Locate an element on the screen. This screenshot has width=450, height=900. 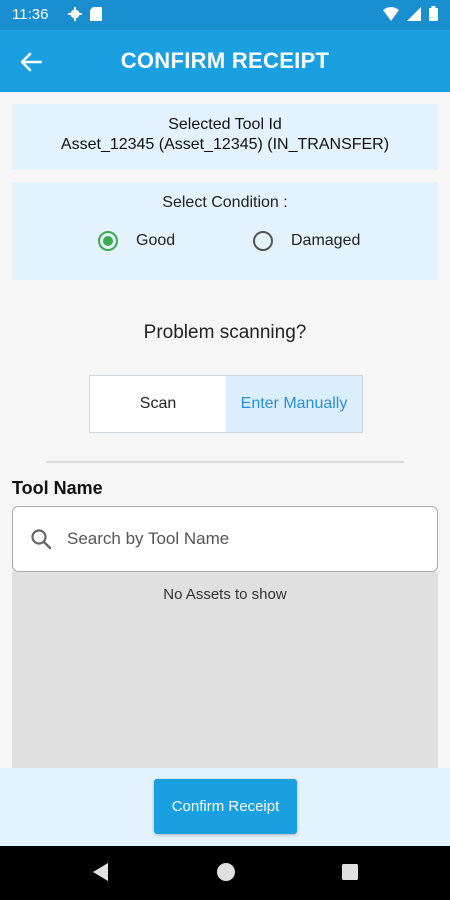
app-bar: CONFIRM RECEIPT is located at coordinates (225, 61).